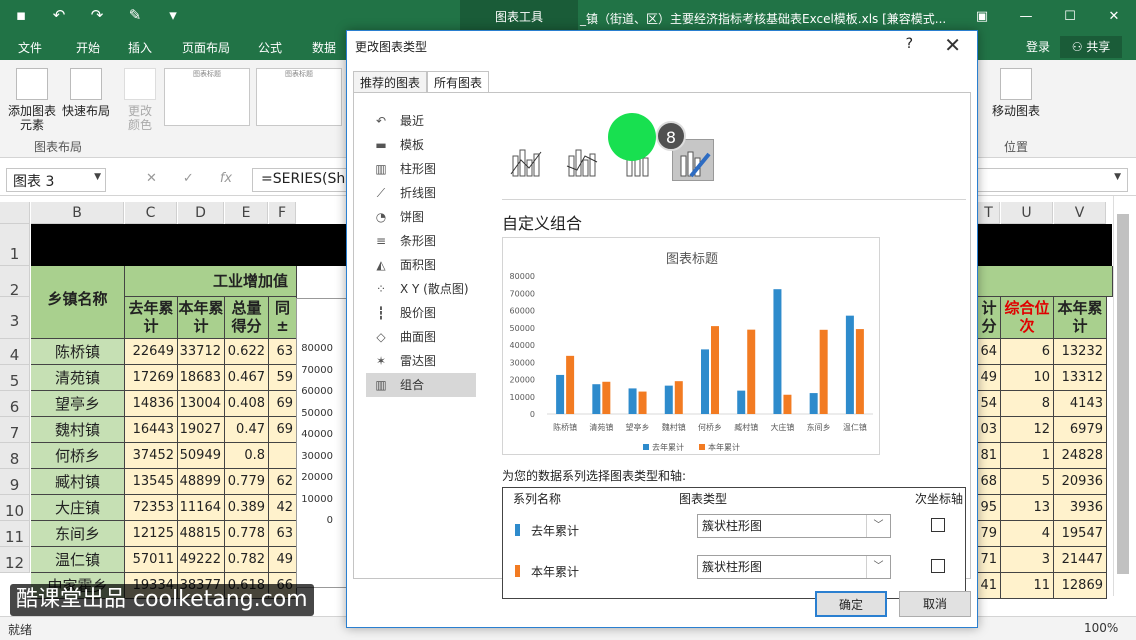  What do you see at coordinates (1027, 586) in the screenshot?
I see `value-cell: 11` at bounding box center [1027, 586].